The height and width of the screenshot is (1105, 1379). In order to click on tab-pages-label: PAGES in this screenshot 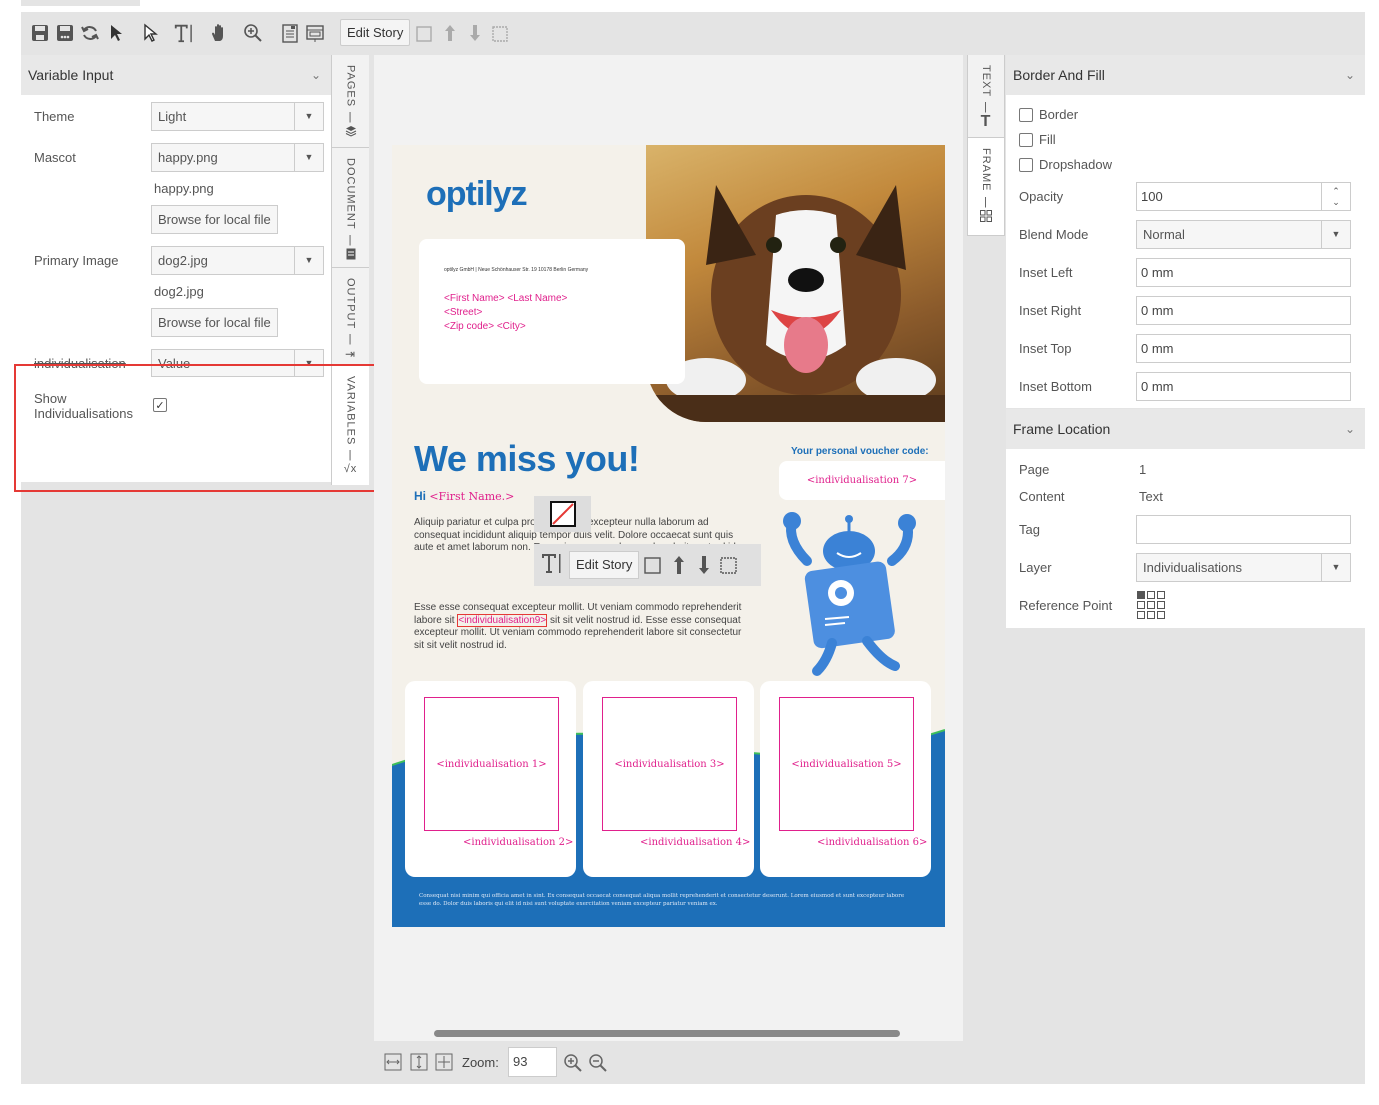, I will do `click(350, 86)`.